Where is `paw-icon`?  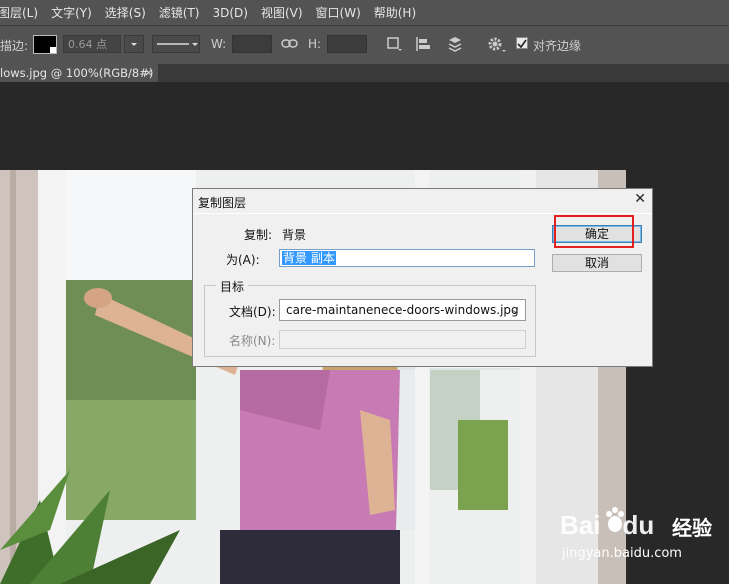 paw-icon is located at coordinates (615, 519).